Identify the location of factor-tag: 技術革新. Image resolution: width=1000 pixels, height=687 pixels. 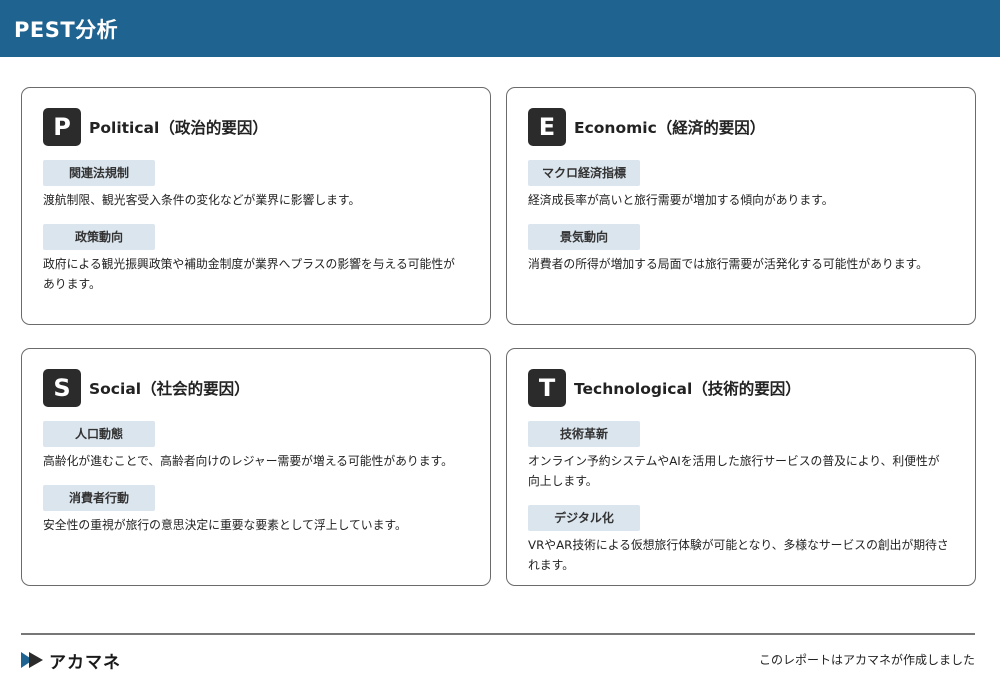
(584, 434).